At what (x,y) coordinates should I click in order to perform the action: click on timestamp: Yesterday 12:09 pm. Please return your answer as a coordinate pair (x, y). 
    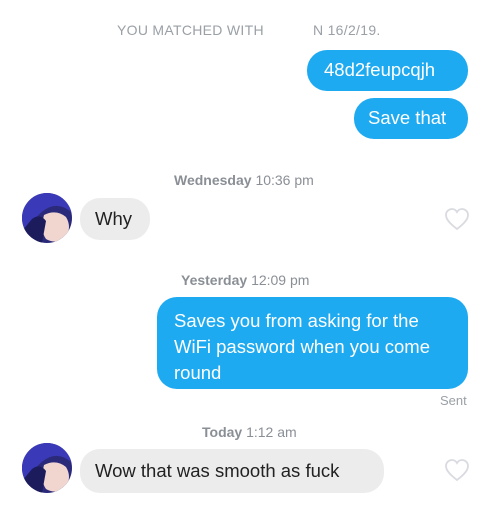
    Looking at the image, I should click on (245, 280).